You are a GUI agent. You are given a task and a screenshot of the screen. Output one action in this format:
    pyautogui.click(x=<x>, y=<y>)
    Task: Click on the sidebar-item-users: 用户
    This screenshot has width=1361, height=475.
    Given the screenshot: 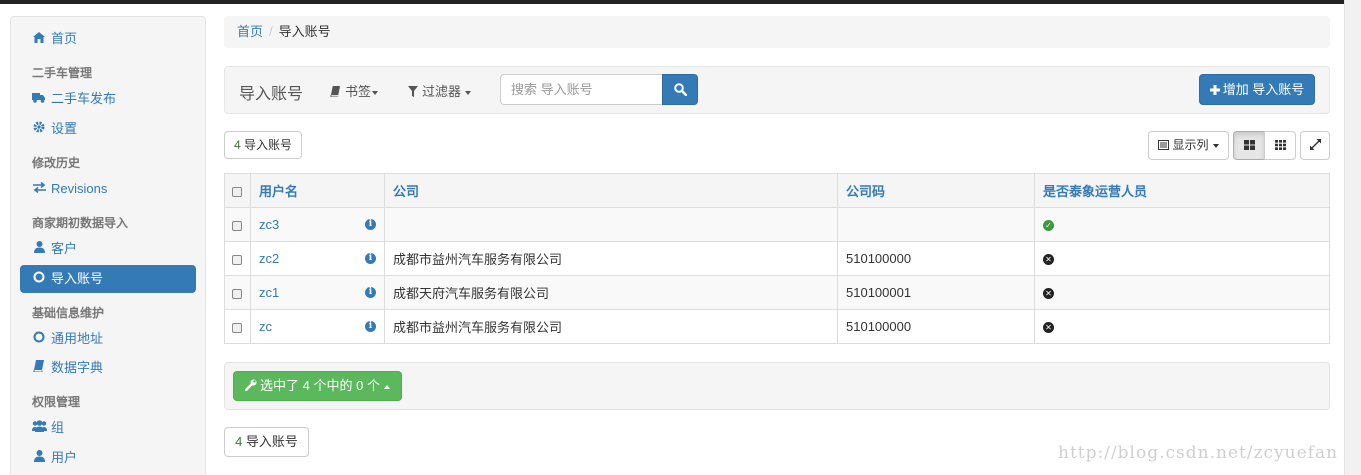 What is the action you would take?
    pyautogui.click(x=108, y=458)
    